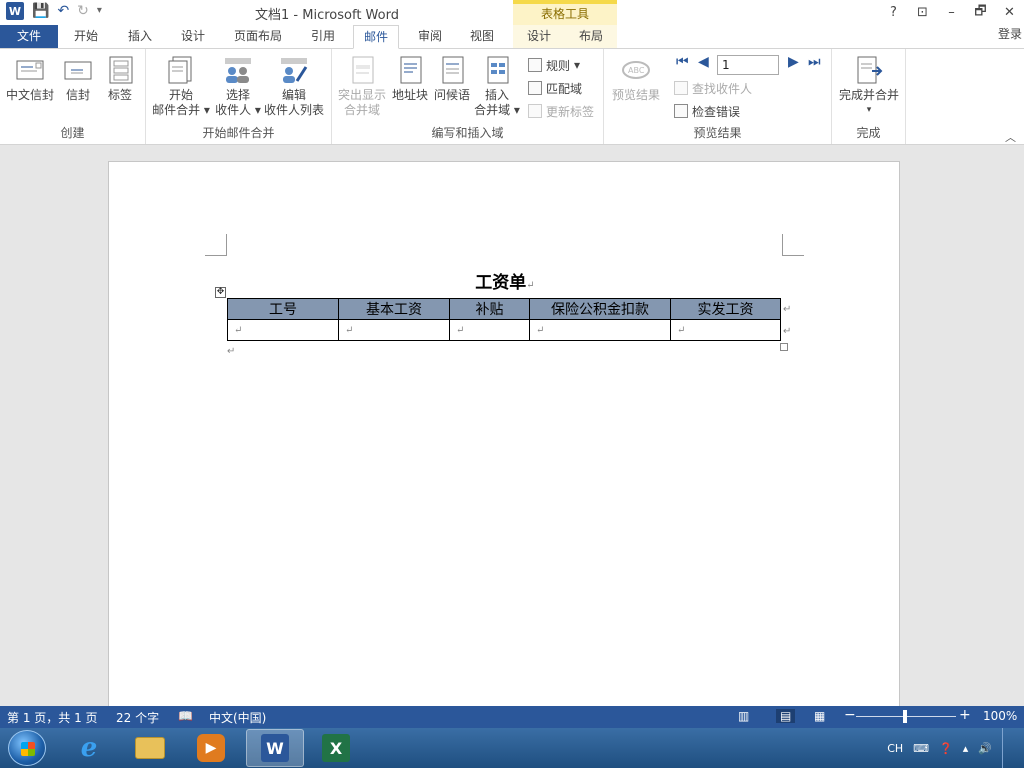 The image size is (1024, 768). I want to click on edit-recipient-list-button: 编辑 收件人列表, so click(294, 86).